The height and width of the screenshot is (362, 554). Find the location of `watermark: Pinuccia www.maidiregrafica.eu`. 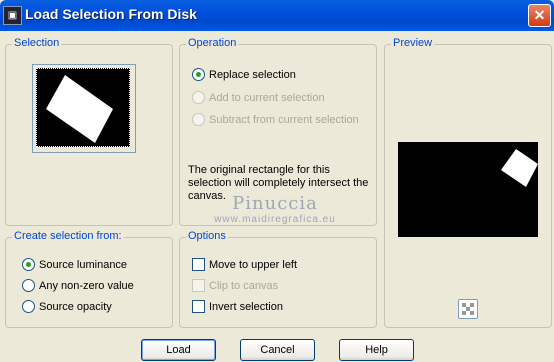

watermark: Pinuccia www.maidiregrafica.eu is located at coordinates (275, 209).